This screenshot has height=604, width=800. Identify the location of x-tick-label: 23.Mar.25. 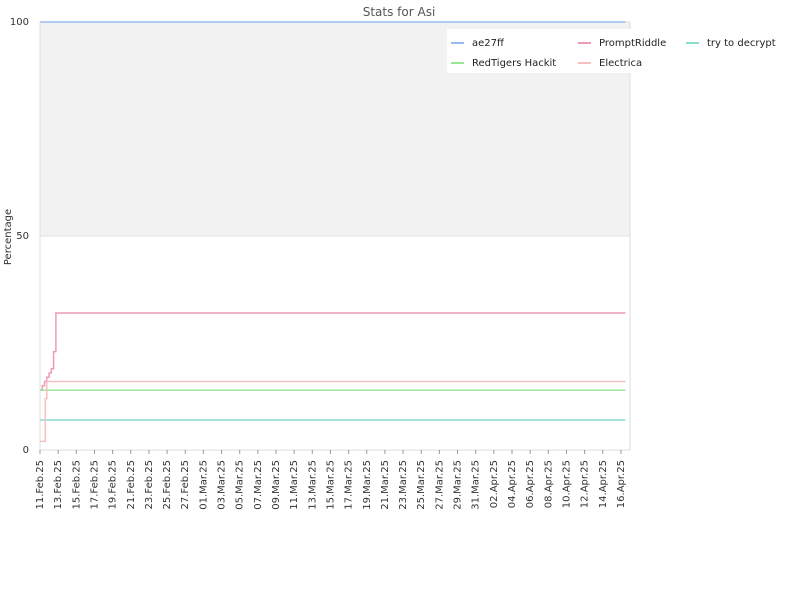
(403, 485).